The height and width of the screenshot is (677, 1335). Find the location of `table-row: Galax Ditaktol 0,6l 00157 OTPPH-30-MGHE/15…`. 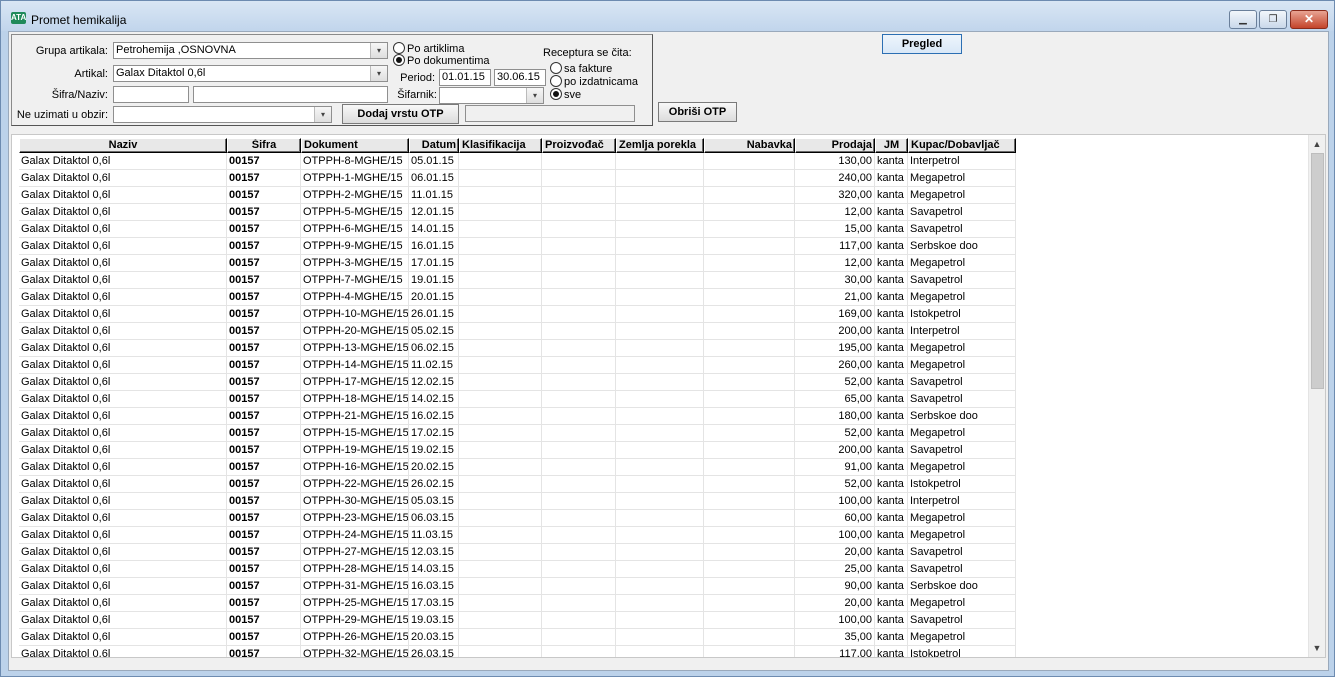

table-row: Galax Ditaktol 0,6l 00157 OTPPH-30-MGHE/15… is located at coordinates (517, 501).